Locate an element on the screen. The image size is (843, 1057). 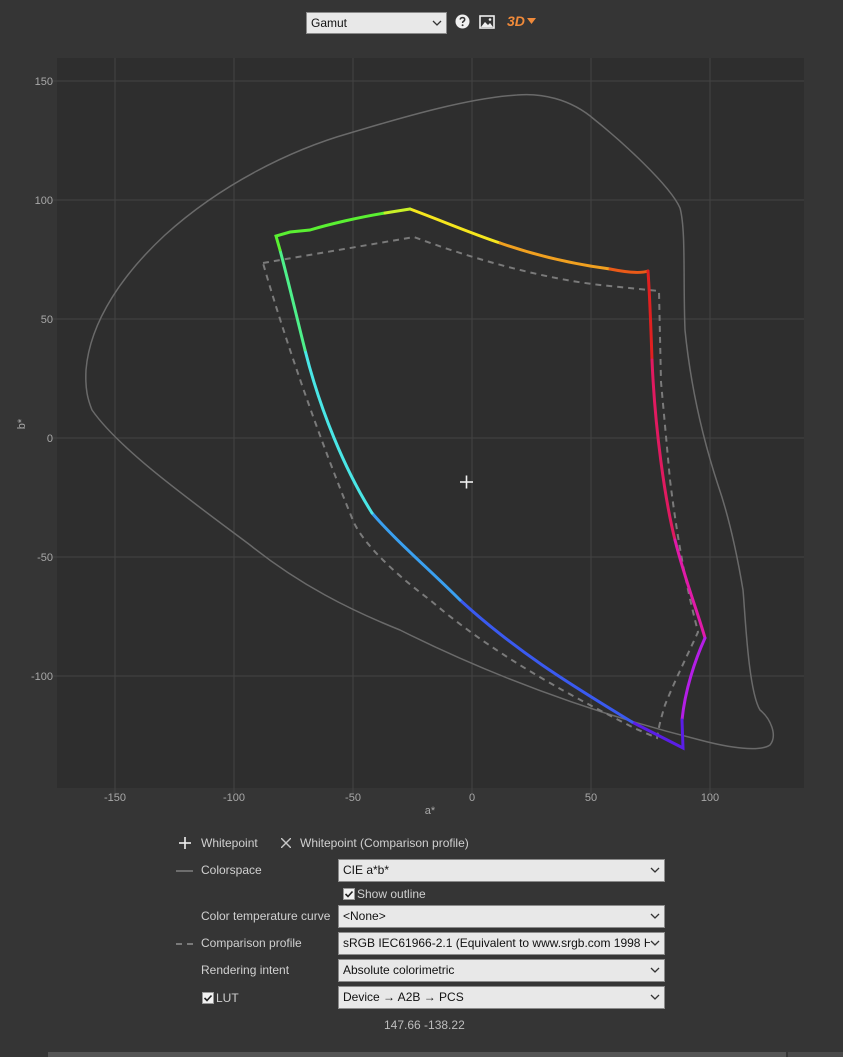
lut-row: LUT Device → A2B → PCS is located at coordinates (421, 998).